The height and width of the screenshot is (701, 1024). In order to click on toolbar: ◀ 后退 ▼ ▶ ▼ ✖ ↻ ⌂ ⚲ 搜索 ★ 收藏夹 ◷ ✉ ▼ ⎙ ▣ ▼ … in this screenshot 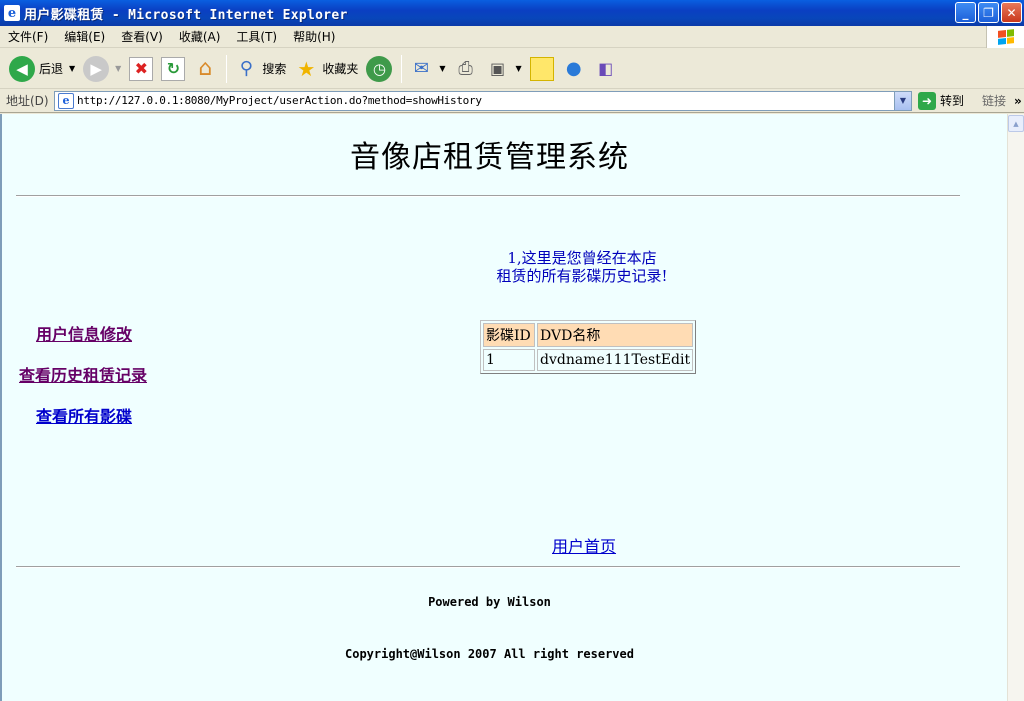, I will do `click(512, 69)`.